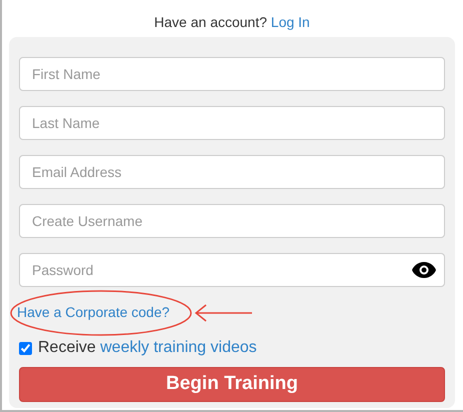 This screenshot has width=463, height=412. Describe the element at coordinates (424, 270) in the screenshot. I see `show-password-icon` at that location.